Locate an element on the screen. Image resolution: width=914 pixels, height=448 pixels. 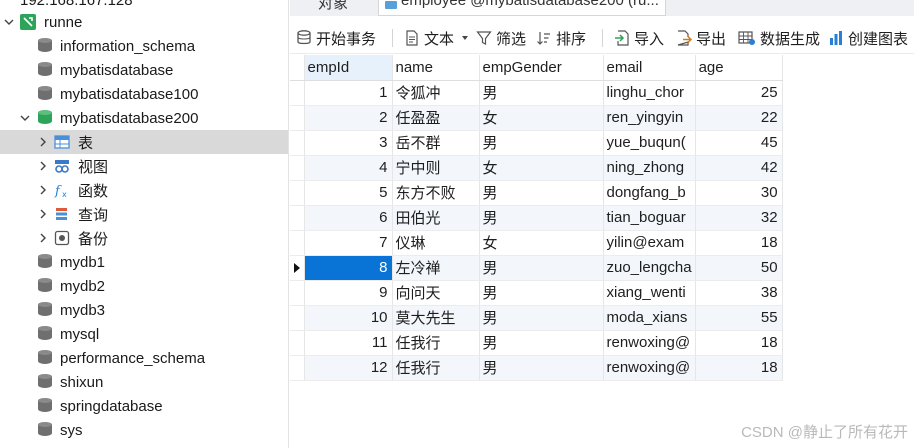
database-item-open: mybatisdatabase200 is located at coordinates (144, 118).